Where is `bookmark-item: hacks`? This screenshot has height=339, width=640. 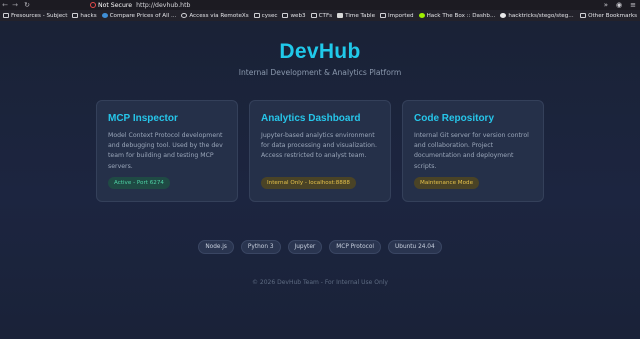 bookmark-item: hacks is located at coordinates (84, 15).